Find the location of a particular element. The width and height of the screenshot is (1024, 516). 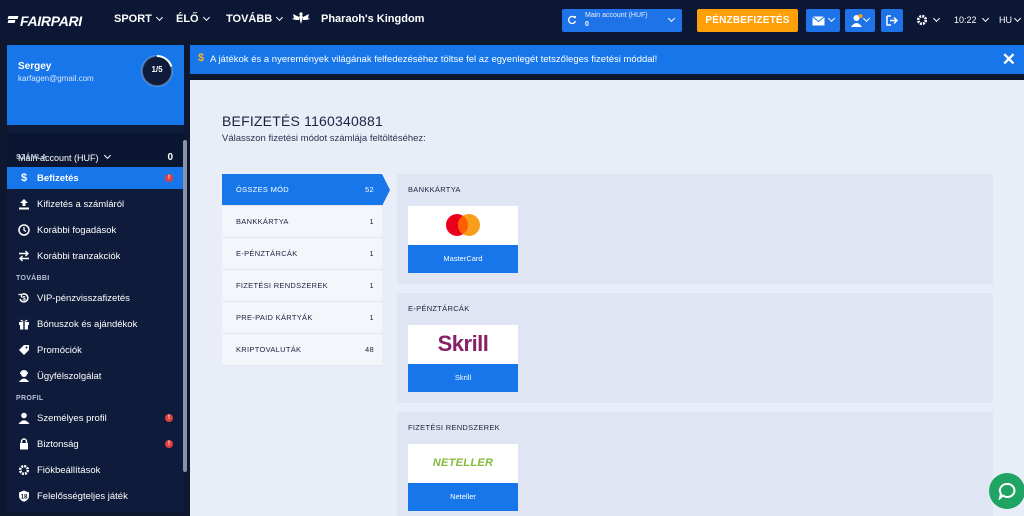

nav-elo: ÉLŐ is located at coordinates (193, 19).